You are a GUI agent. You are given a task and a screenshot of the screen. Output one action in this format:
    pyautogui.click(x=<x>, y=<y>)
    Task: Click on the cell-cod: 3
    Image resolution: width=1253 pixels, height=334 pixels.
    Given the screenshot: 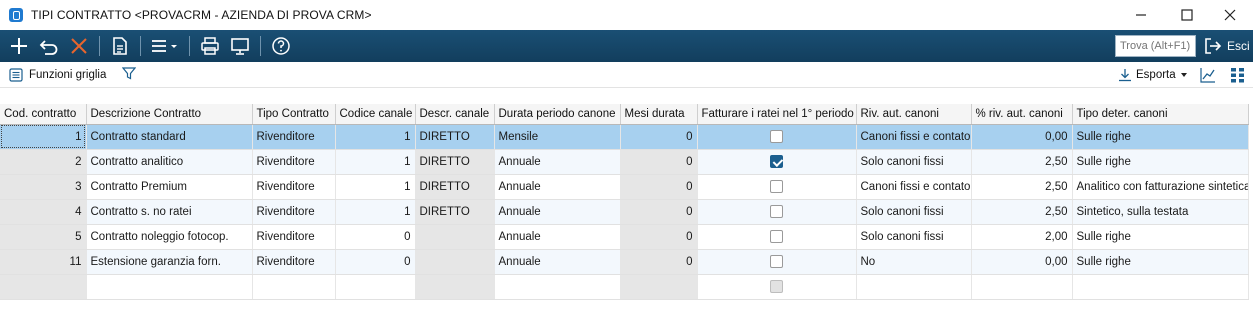 What is the action you would take?
    pyautogui.click(x=43, y=187)
    